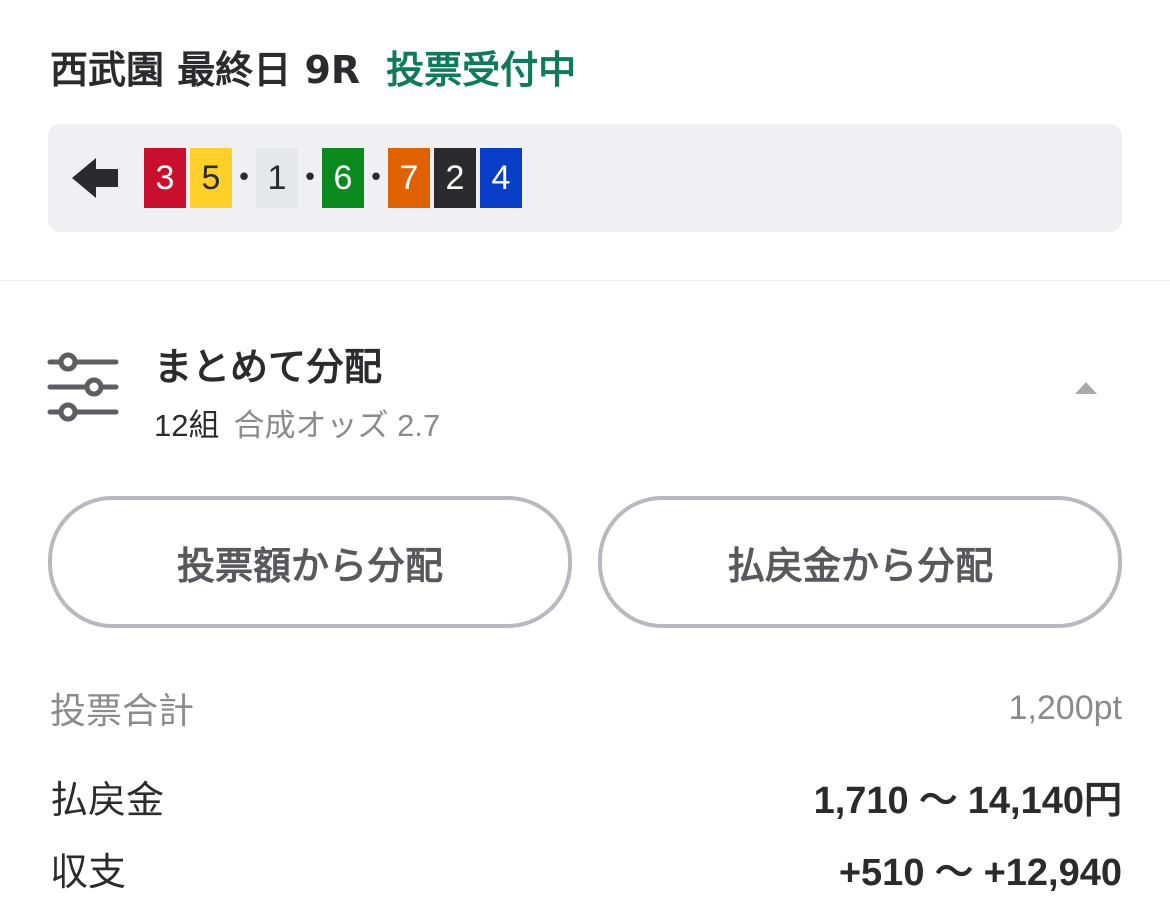  Describe the element at coordinates (107, 799) in the screenshot. I see `payout-label: 払戻金` at that location.